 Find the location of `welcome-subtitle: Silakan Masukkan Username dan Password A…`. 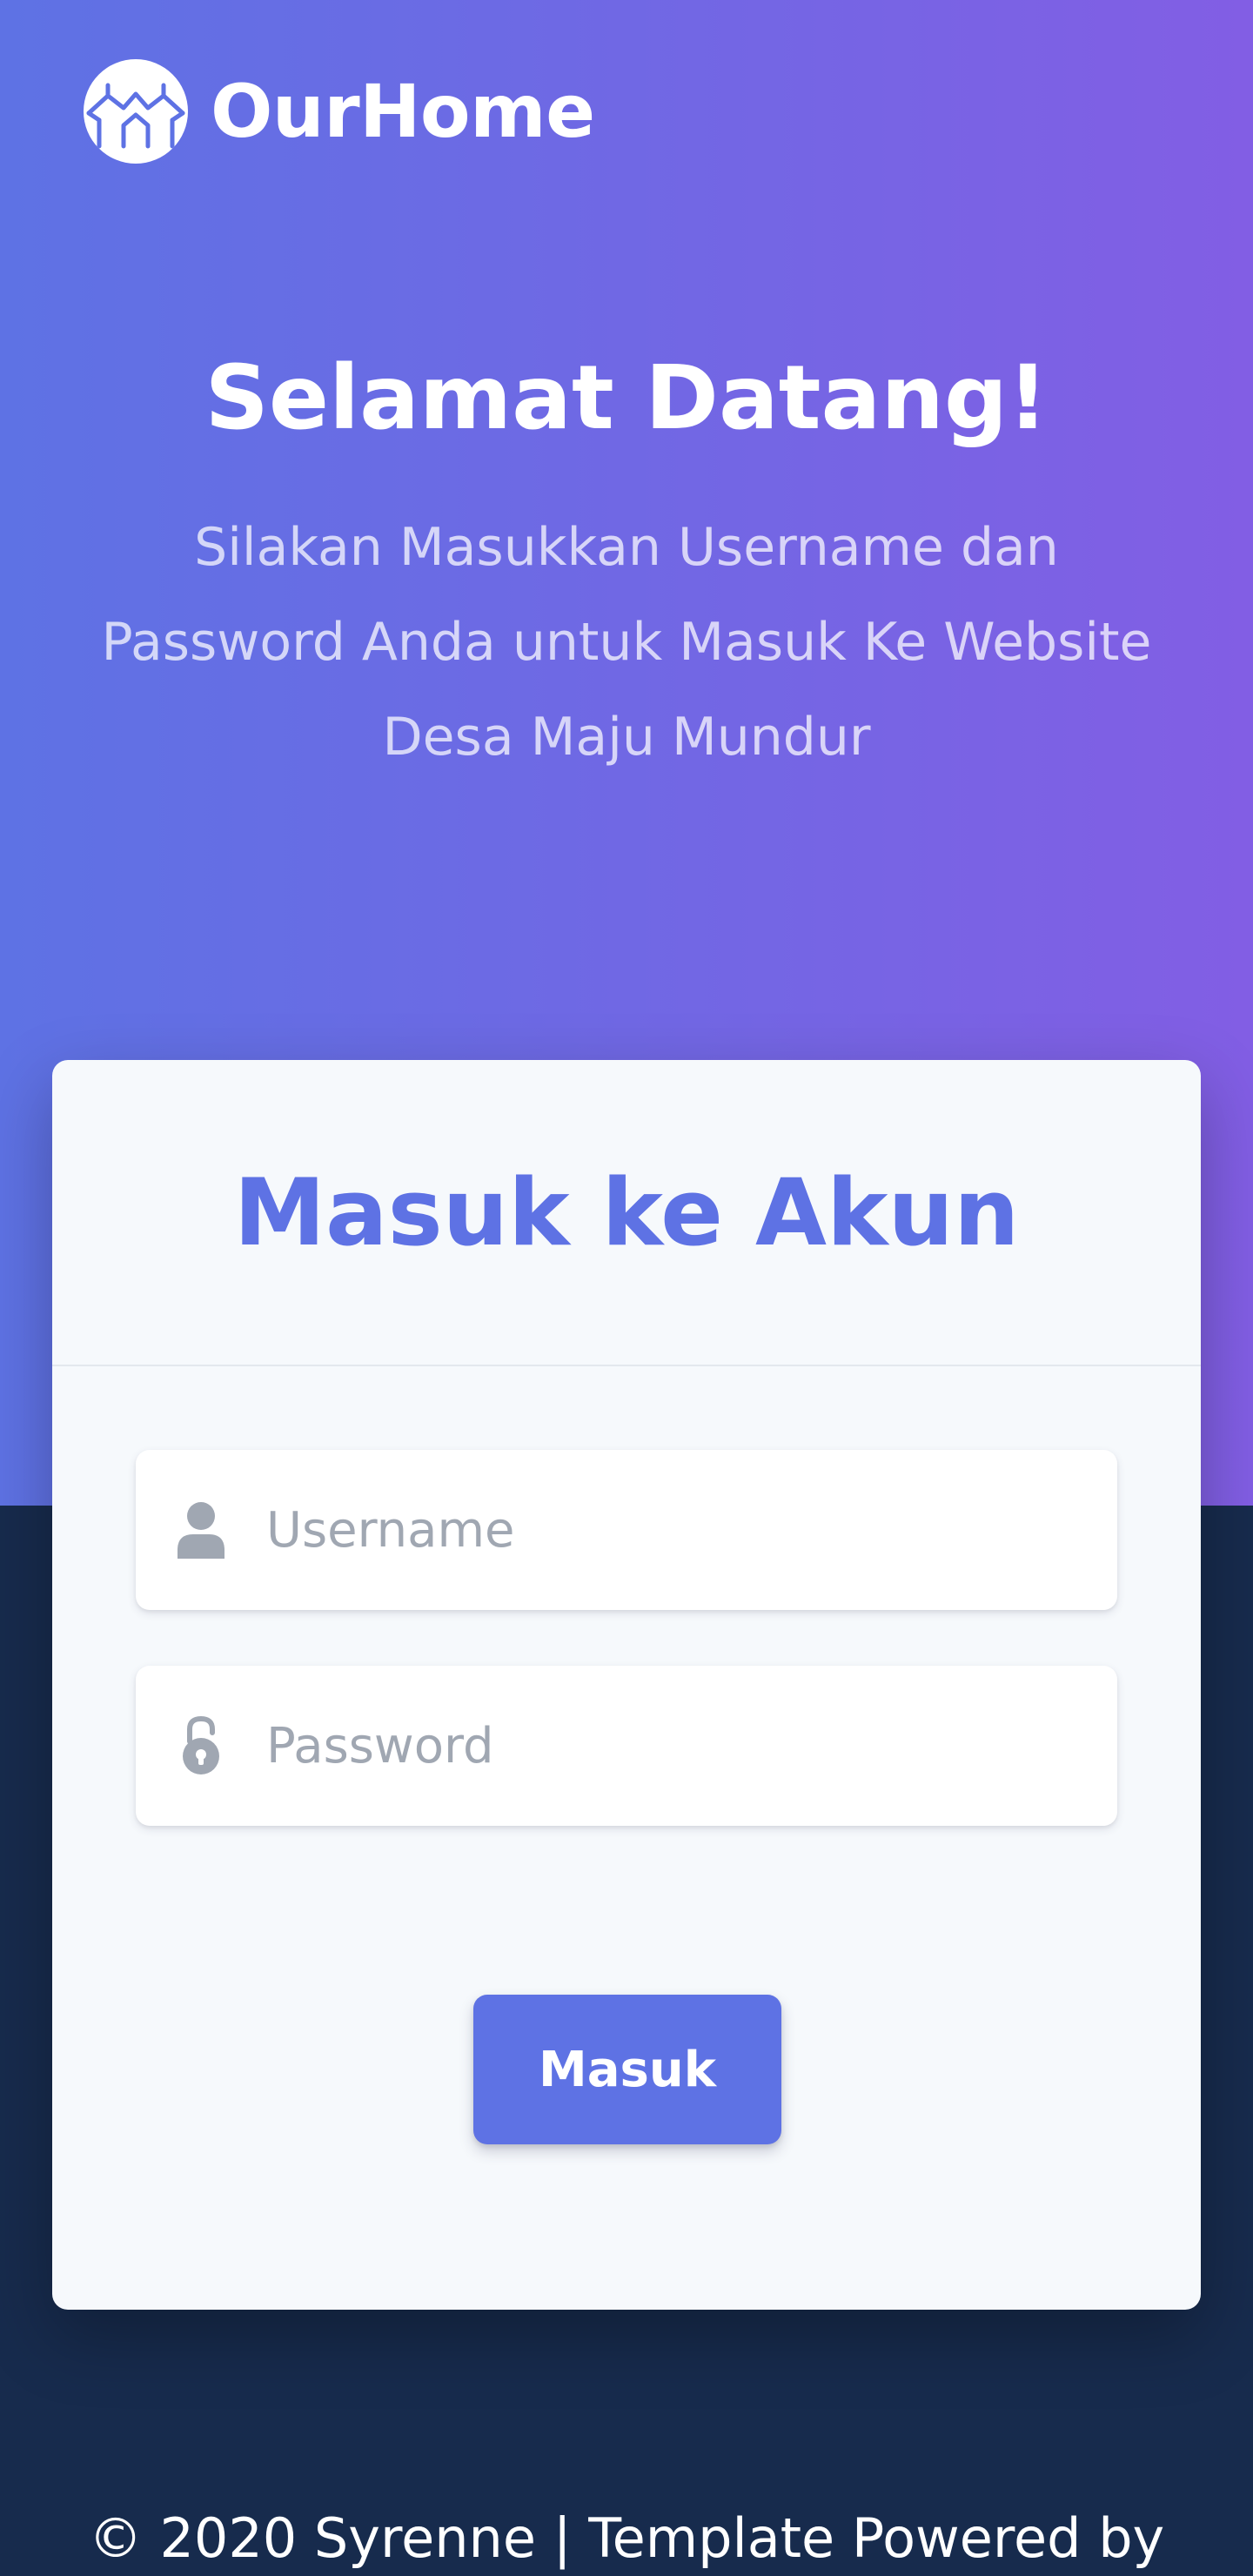

welcome-subtitle: Silakan Masukkan Username dan Password A… is located at coordinates (626, 642).